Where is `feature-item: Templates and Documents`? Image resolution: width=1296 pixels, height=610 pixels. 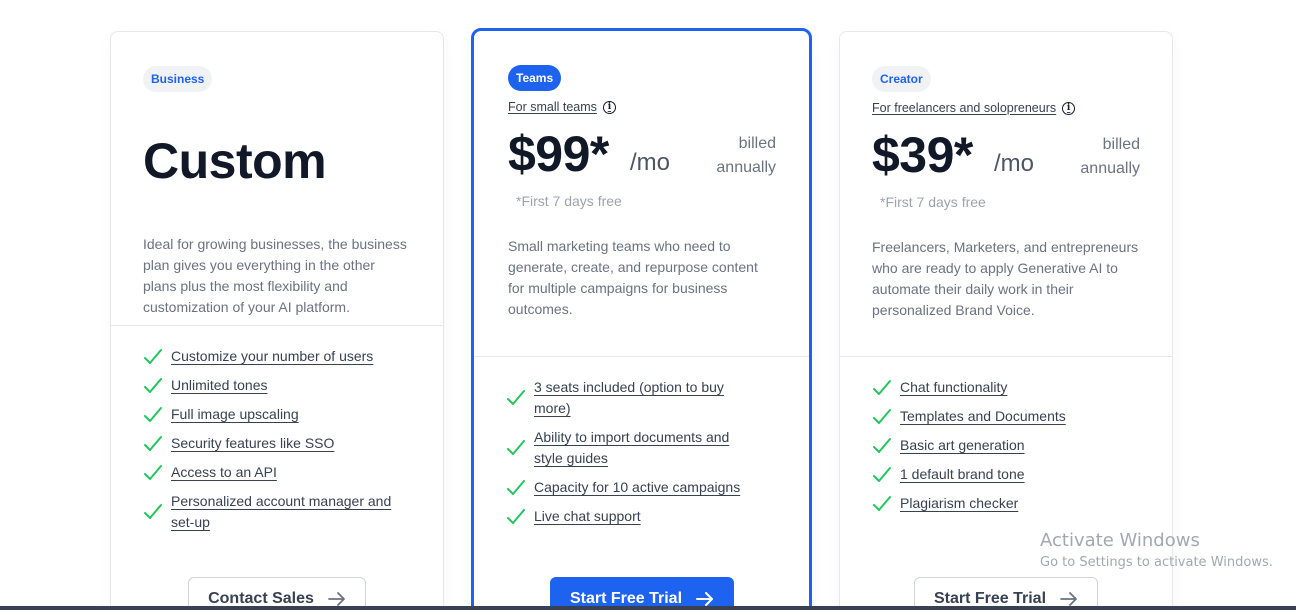 feature-item: Templates and Documents is located at coordinates (1007, 416).